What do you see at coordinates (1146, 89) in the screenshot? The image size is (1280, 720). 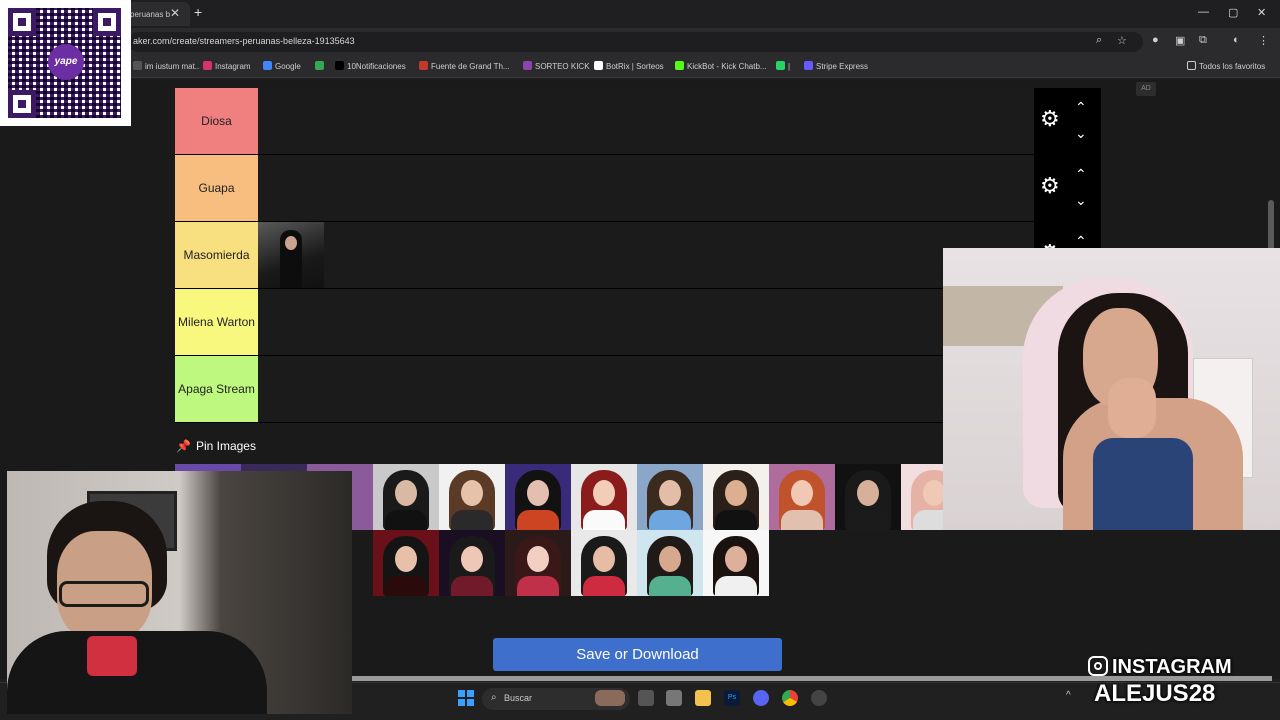 I see `ad-badge: AD` at bounding box center [1146, 89].